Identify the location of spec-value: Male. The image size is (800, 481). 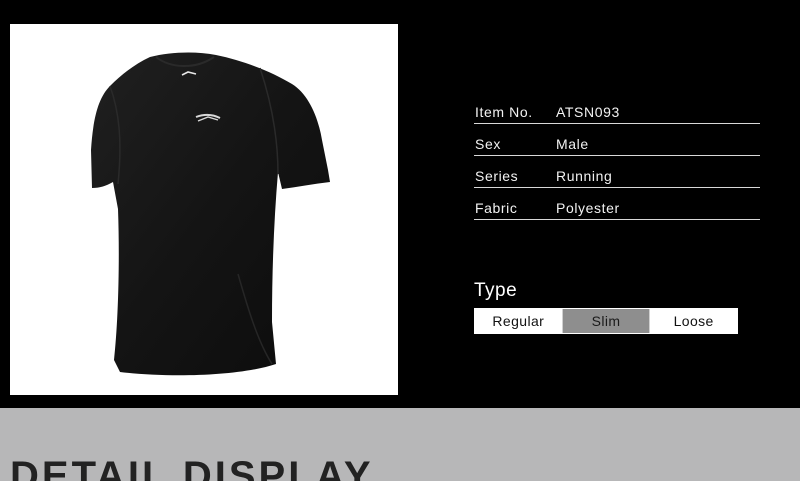
(572, 144).